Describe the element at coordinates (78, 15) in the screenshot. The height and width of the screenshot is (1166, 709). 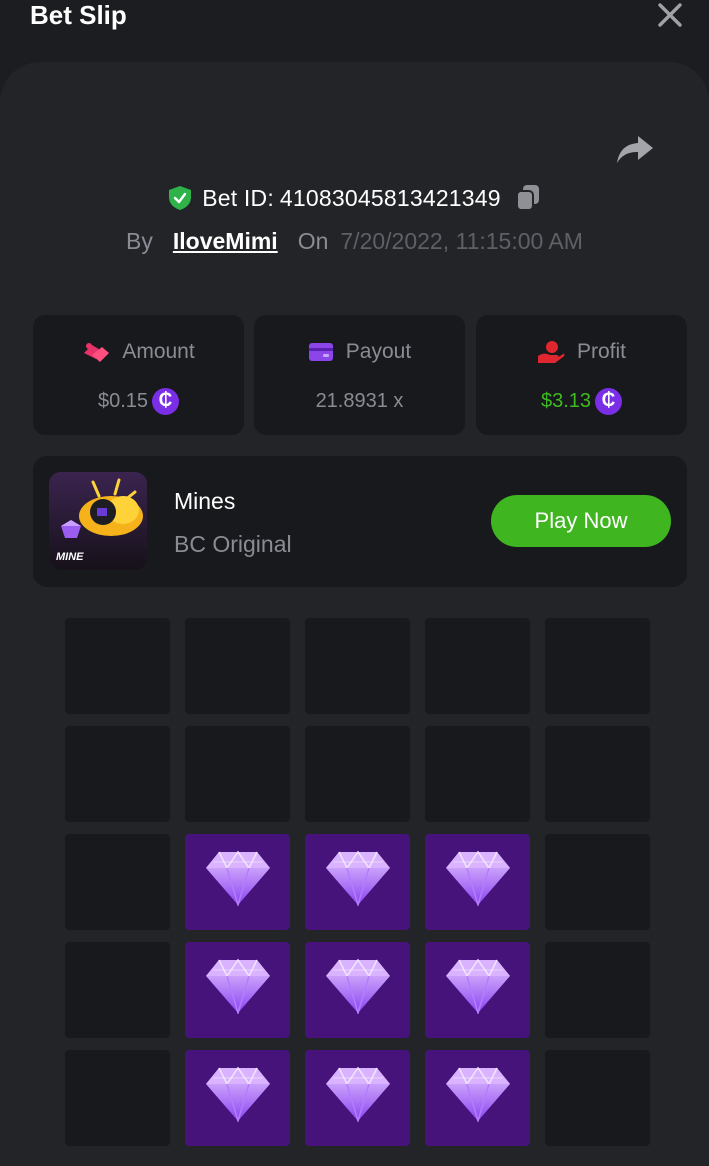
I see `page-title: Bet Slip` at that location.